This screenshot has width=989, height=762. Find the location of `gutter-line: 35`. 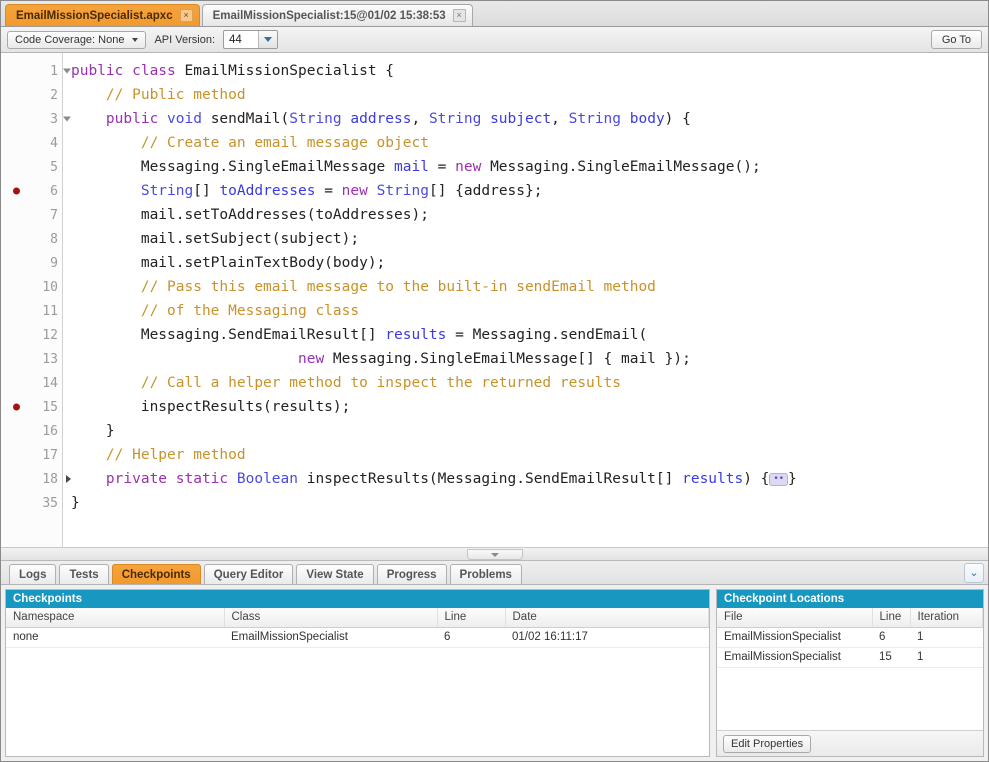

gutter-line: 35 is located at coordinates (31, 503).